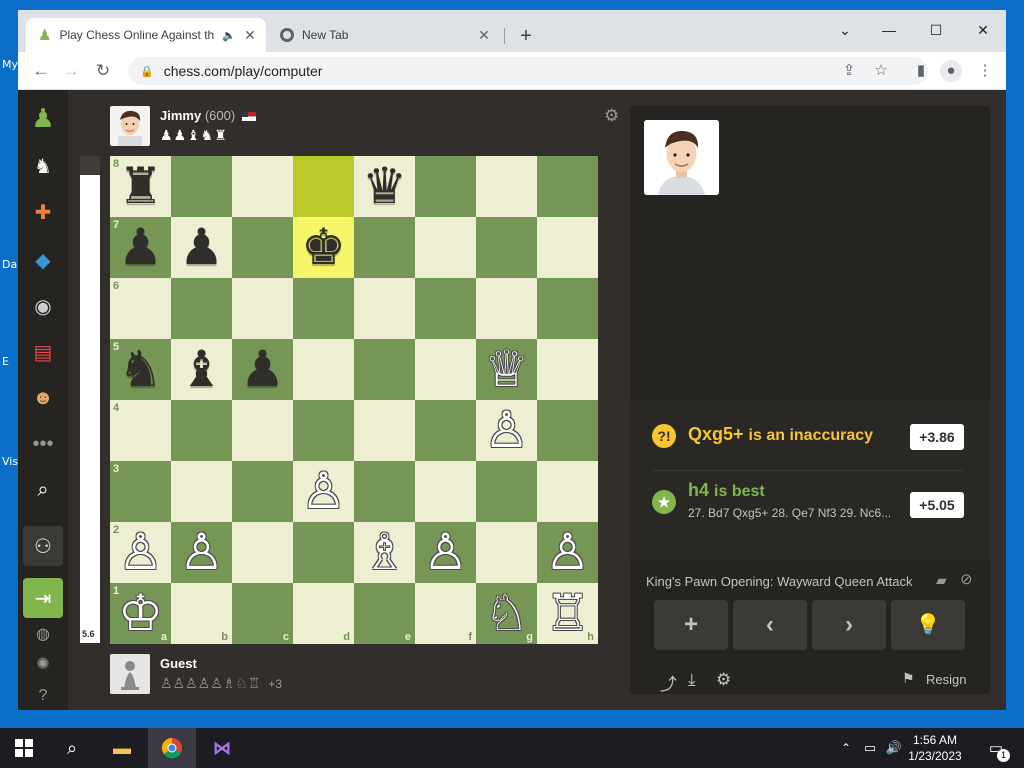 The height and width of the screenshot is (768, 1024). I want to click on piece-b2: ♙, so click(201, 552).